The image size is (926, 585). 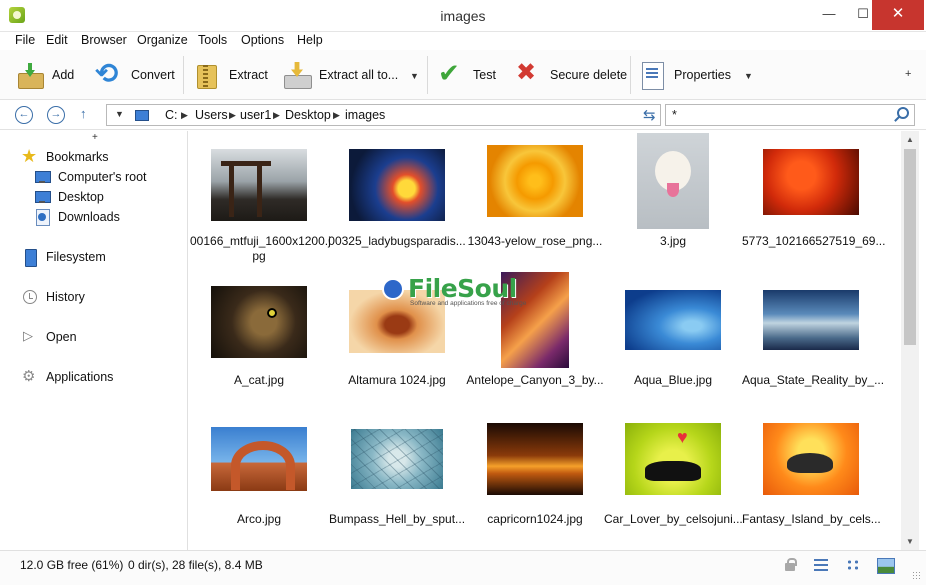 I want to click on secure-delete-button: Secure delete, so click(x=570, y=75).